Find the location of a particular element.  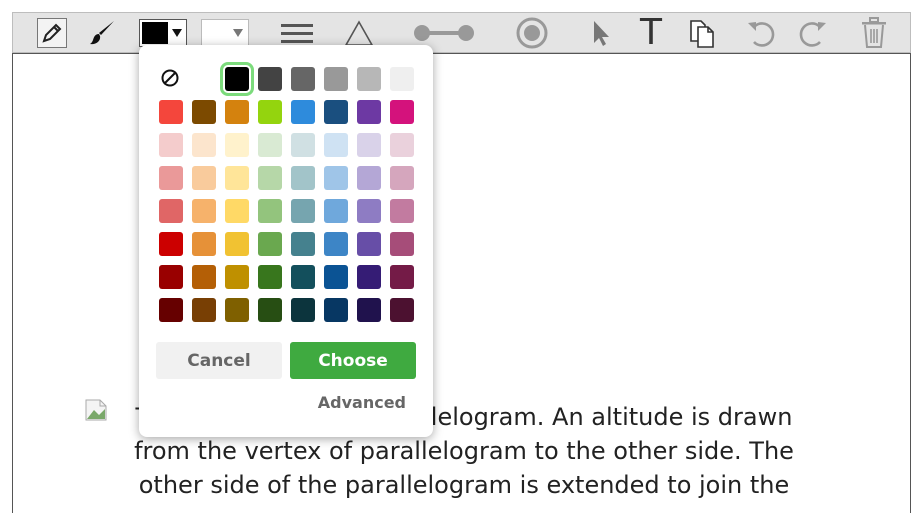

redo-icon is located at coordinates (812, 34).